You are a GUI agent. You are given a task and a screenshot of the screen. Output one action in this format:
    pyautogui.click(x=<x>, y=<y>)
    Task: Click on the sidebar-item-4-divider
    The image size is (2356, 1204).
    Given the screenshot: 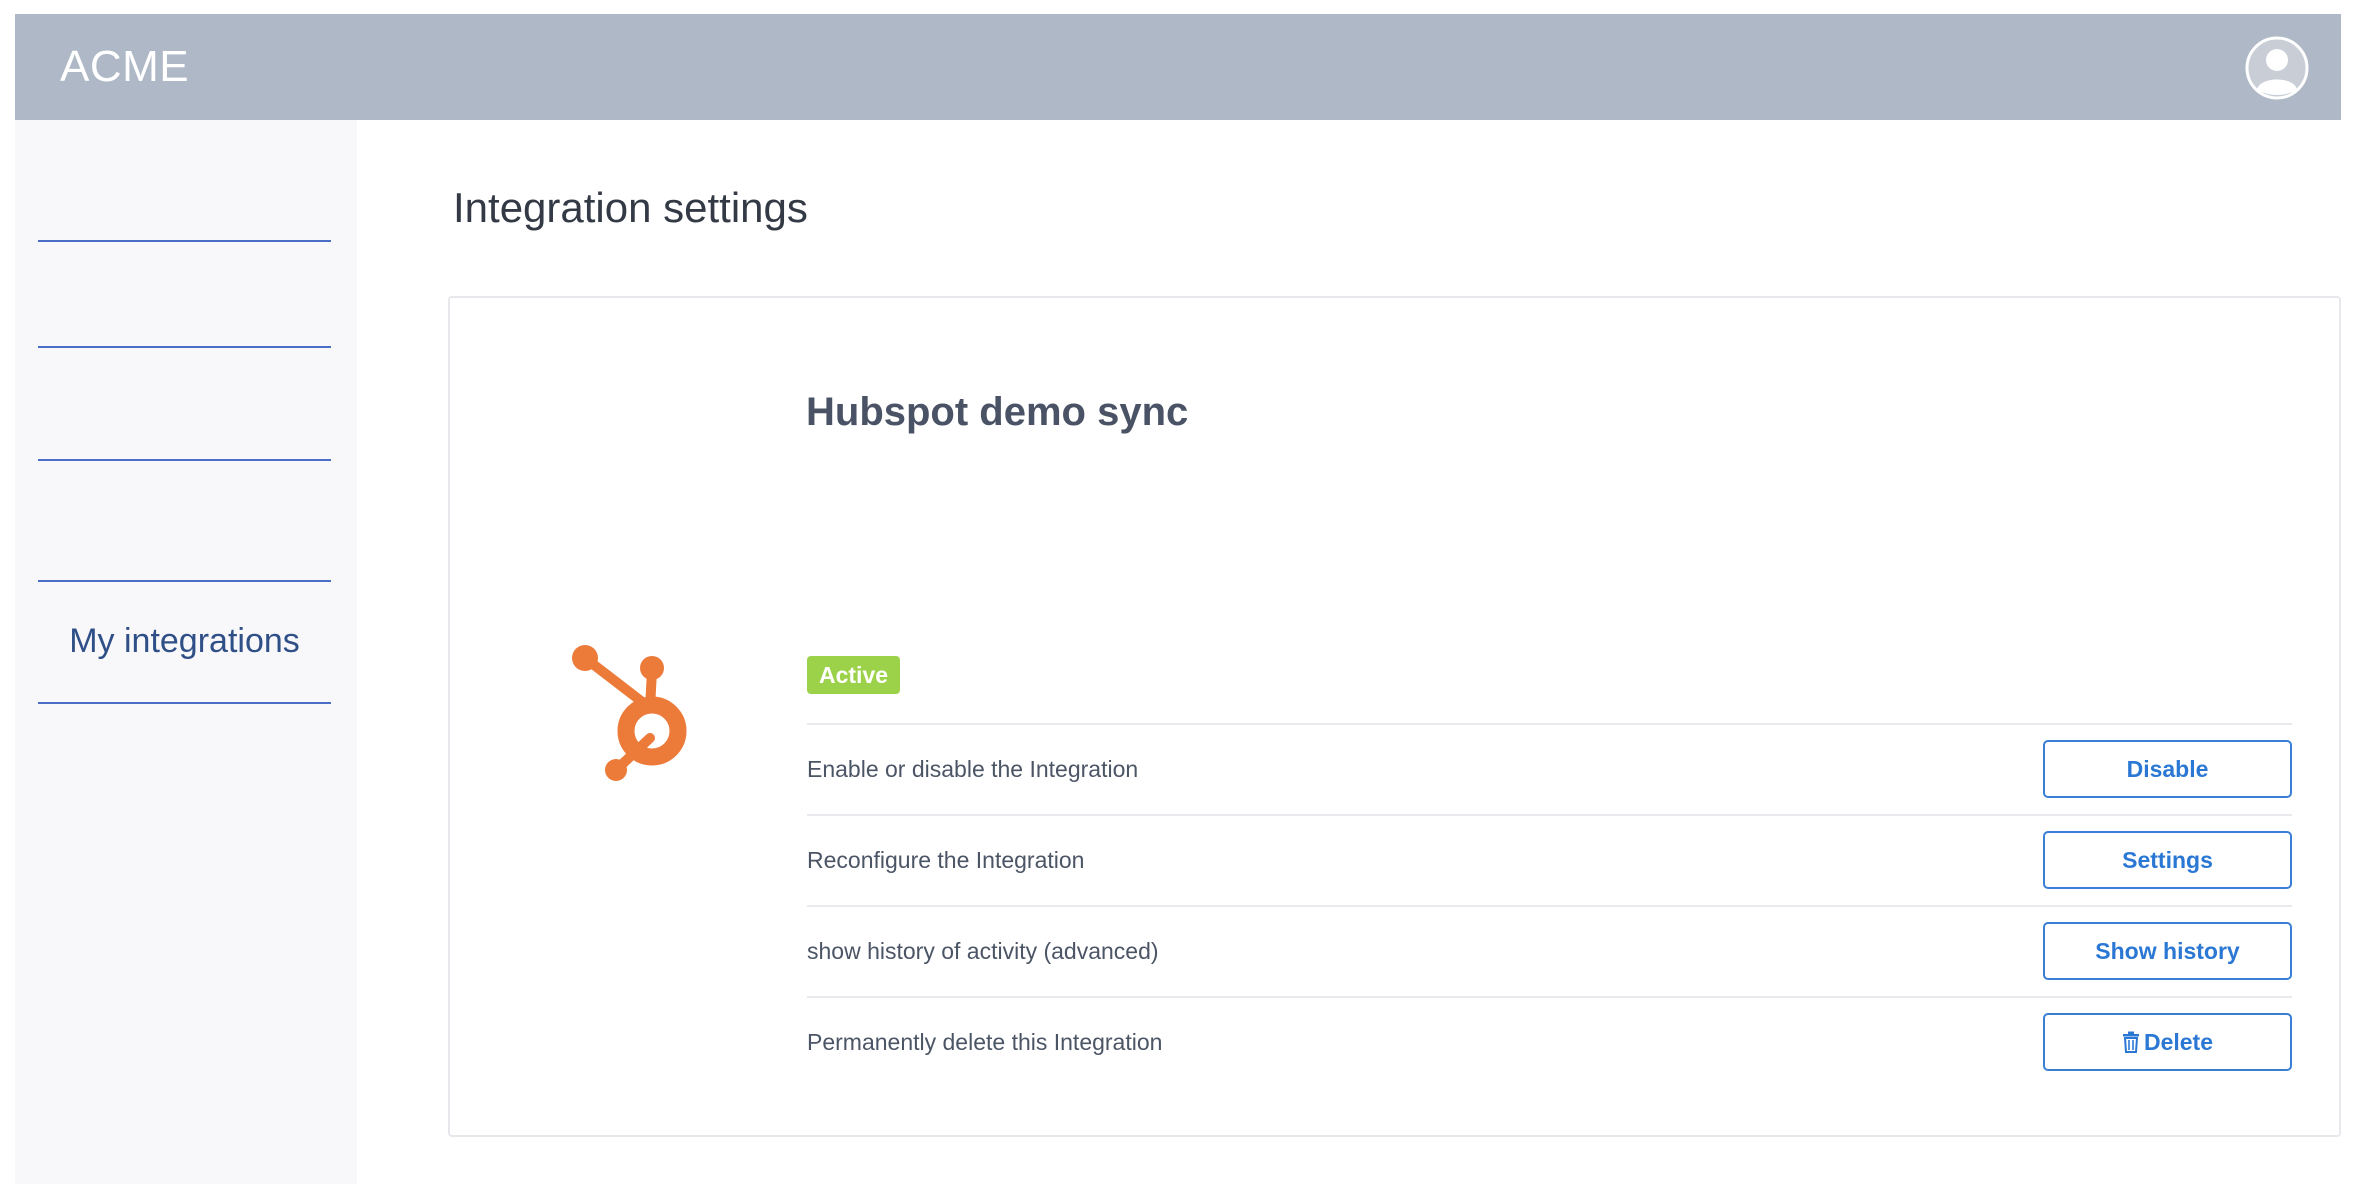 What is the action you would take?
    pyautogui.click(x=184, y=581)
    